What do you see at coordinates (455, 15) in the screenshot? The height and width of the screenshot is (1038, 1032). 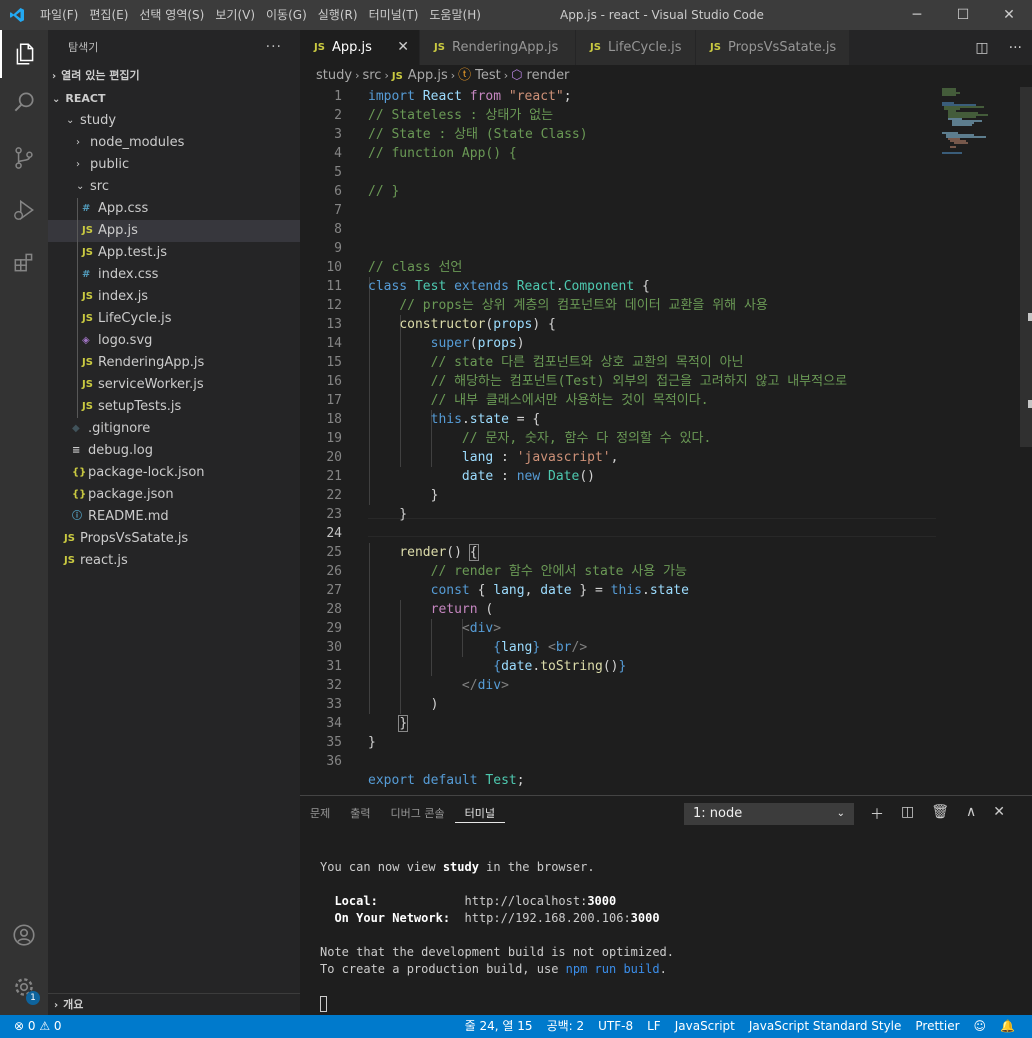 I see `menu-item: 도움말(H)` at bounding box center [455, 15].